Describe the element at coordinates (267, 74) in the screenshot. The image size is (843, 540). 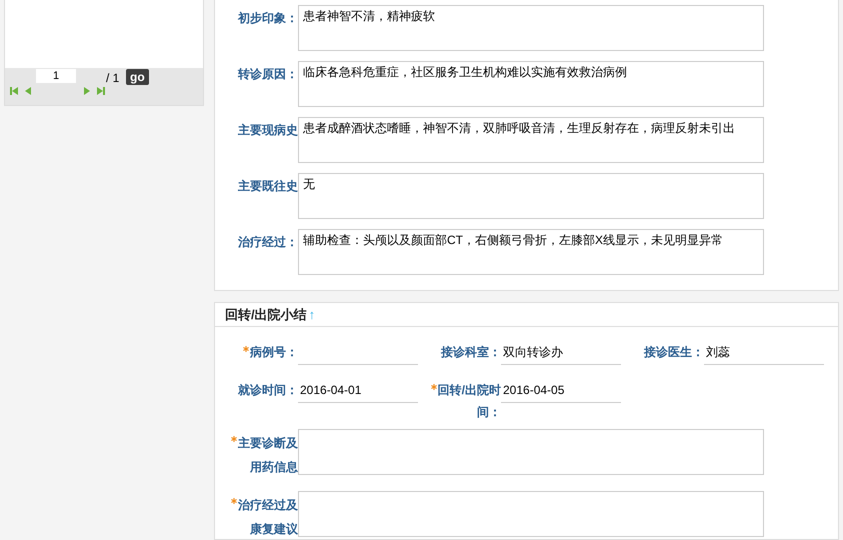
I see `field-label: 转诊原因：` at that location.